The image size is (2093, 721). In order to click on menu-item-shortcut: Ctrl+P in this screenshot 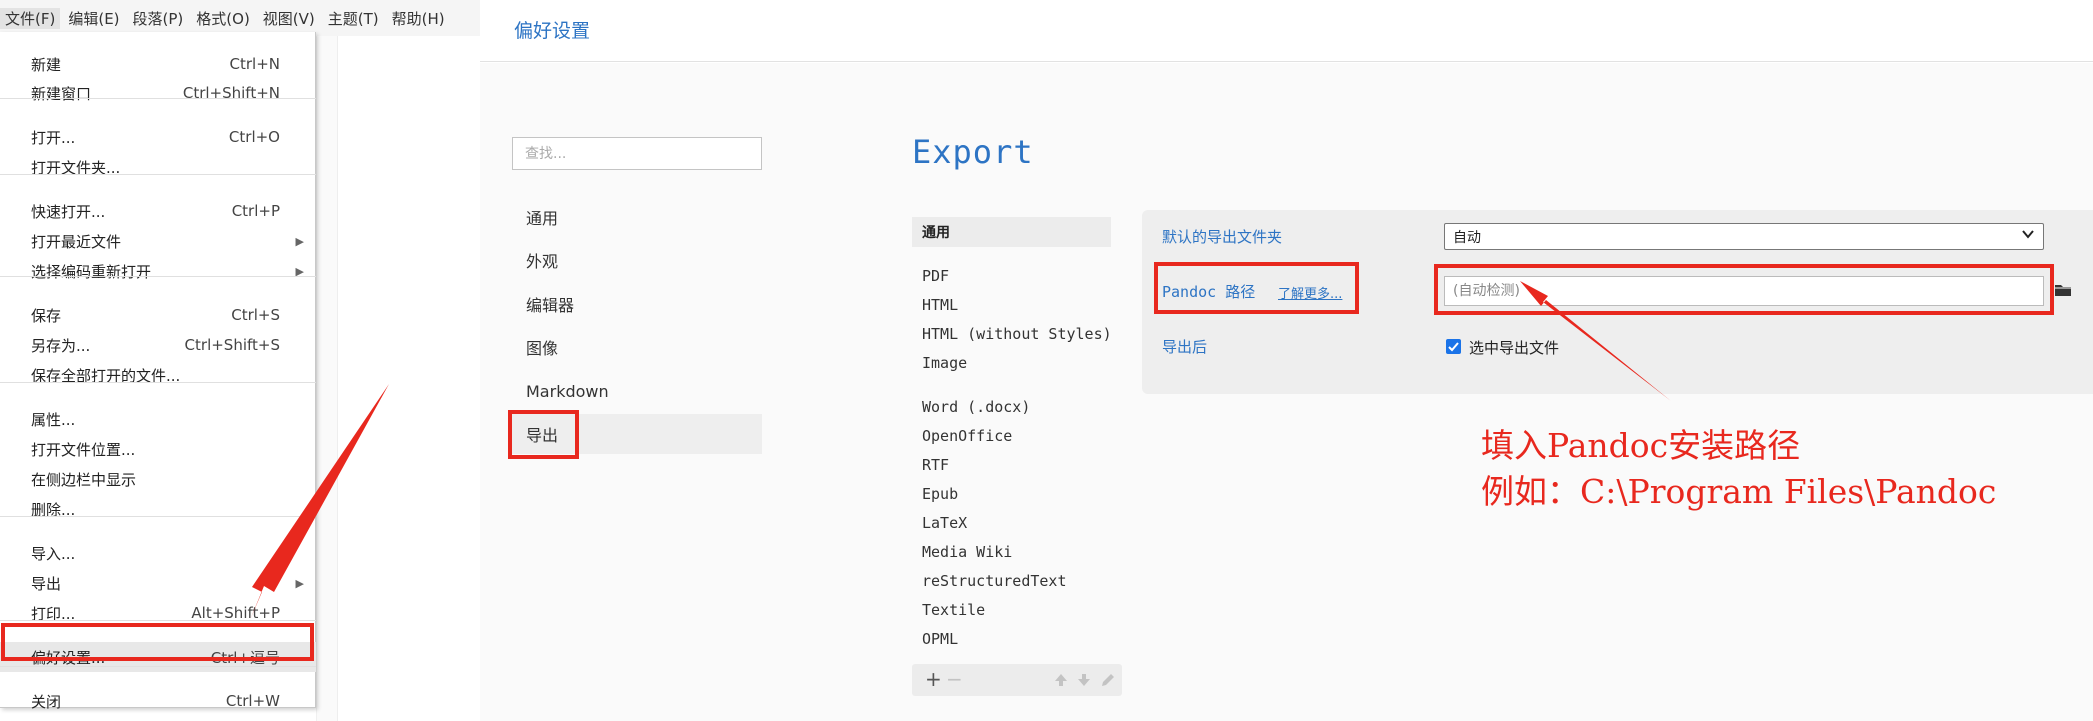, I will do `click(255, 211)`.